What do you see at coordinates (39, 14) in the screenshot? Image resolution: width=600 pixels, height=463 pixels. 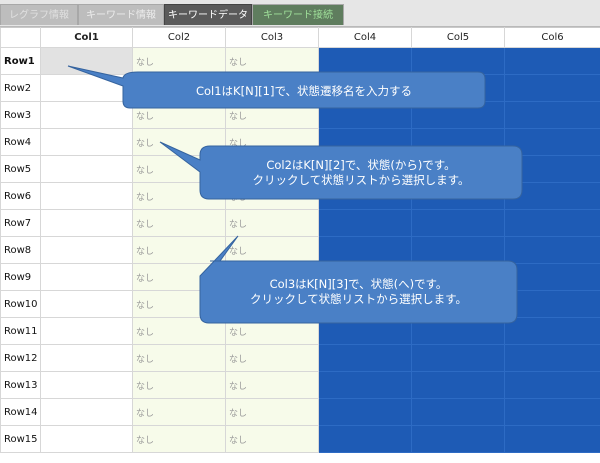 I see `tab-graph-info: レグラフ情報` at bounding box center [39, 14].